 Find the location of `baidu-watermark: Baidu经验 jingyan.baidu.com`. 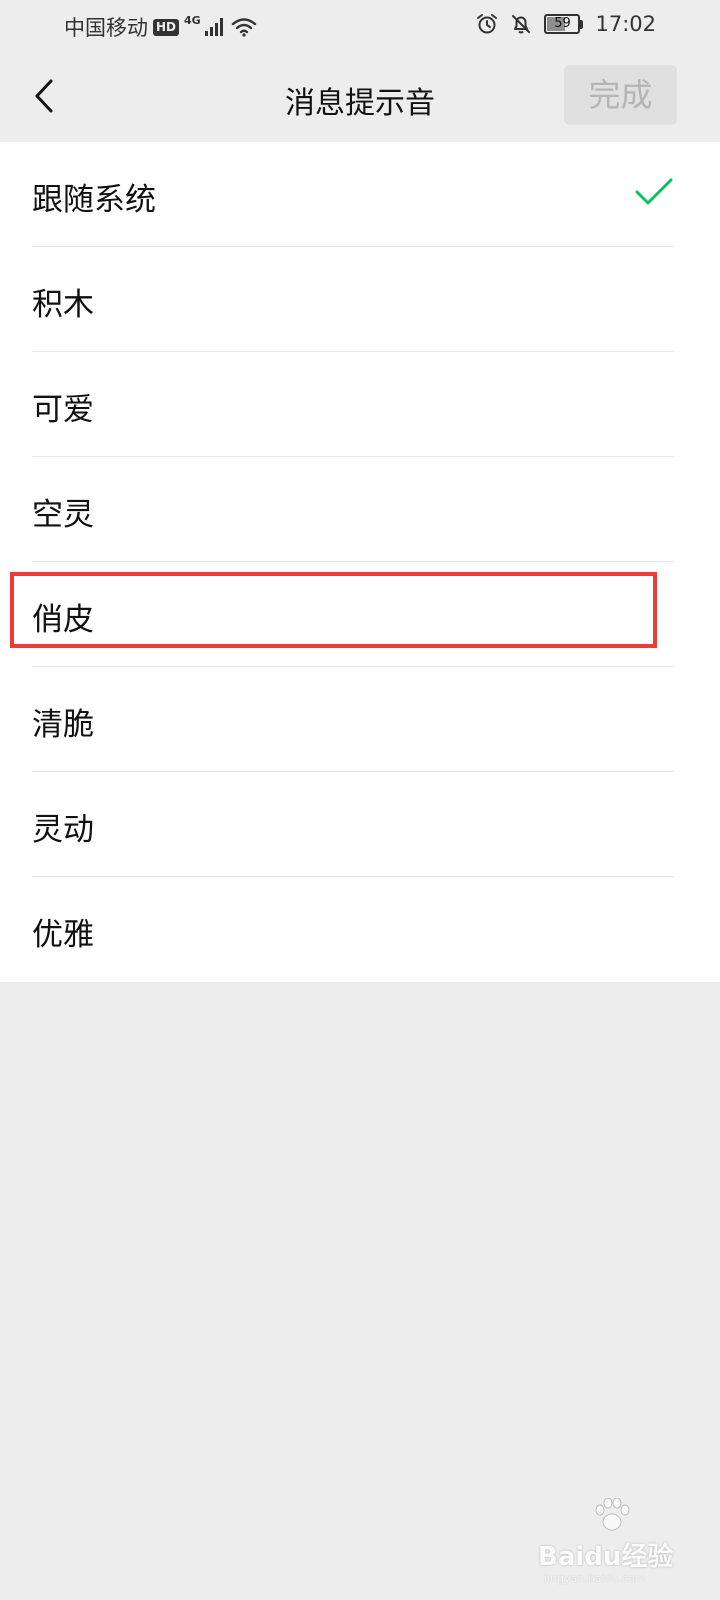

baidu-watermark: Baidu经验 jingyan.baidu.com is located at coordinates (618, 1543).